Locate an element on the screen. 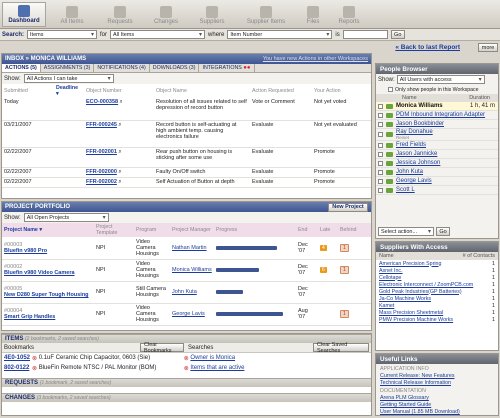 The width and height of the screenshot is (500, 418). project-link: Bluefin v980 Video Camera is located at coordinates (48, 273).